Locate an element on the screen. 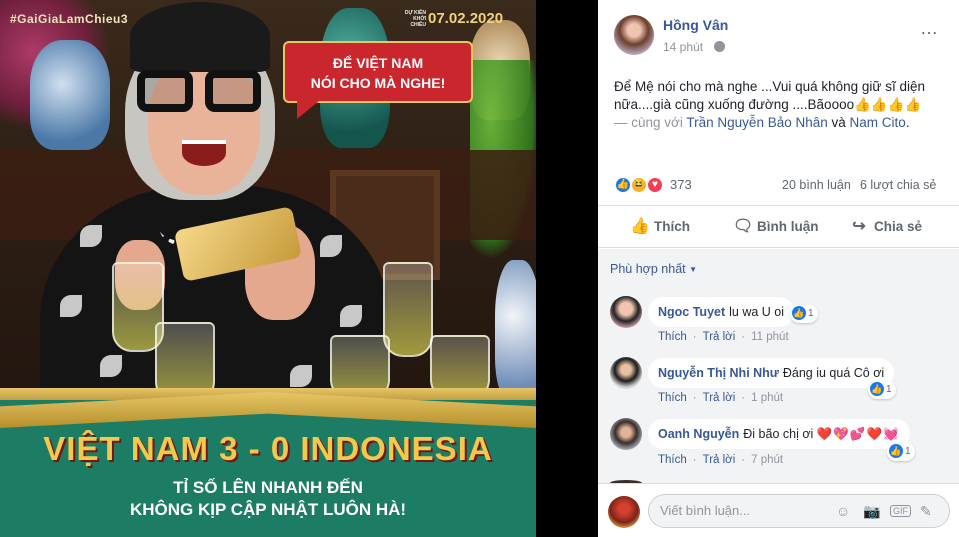 The image size is (959, 537). and-word: và is located at coordinates (838, 122).